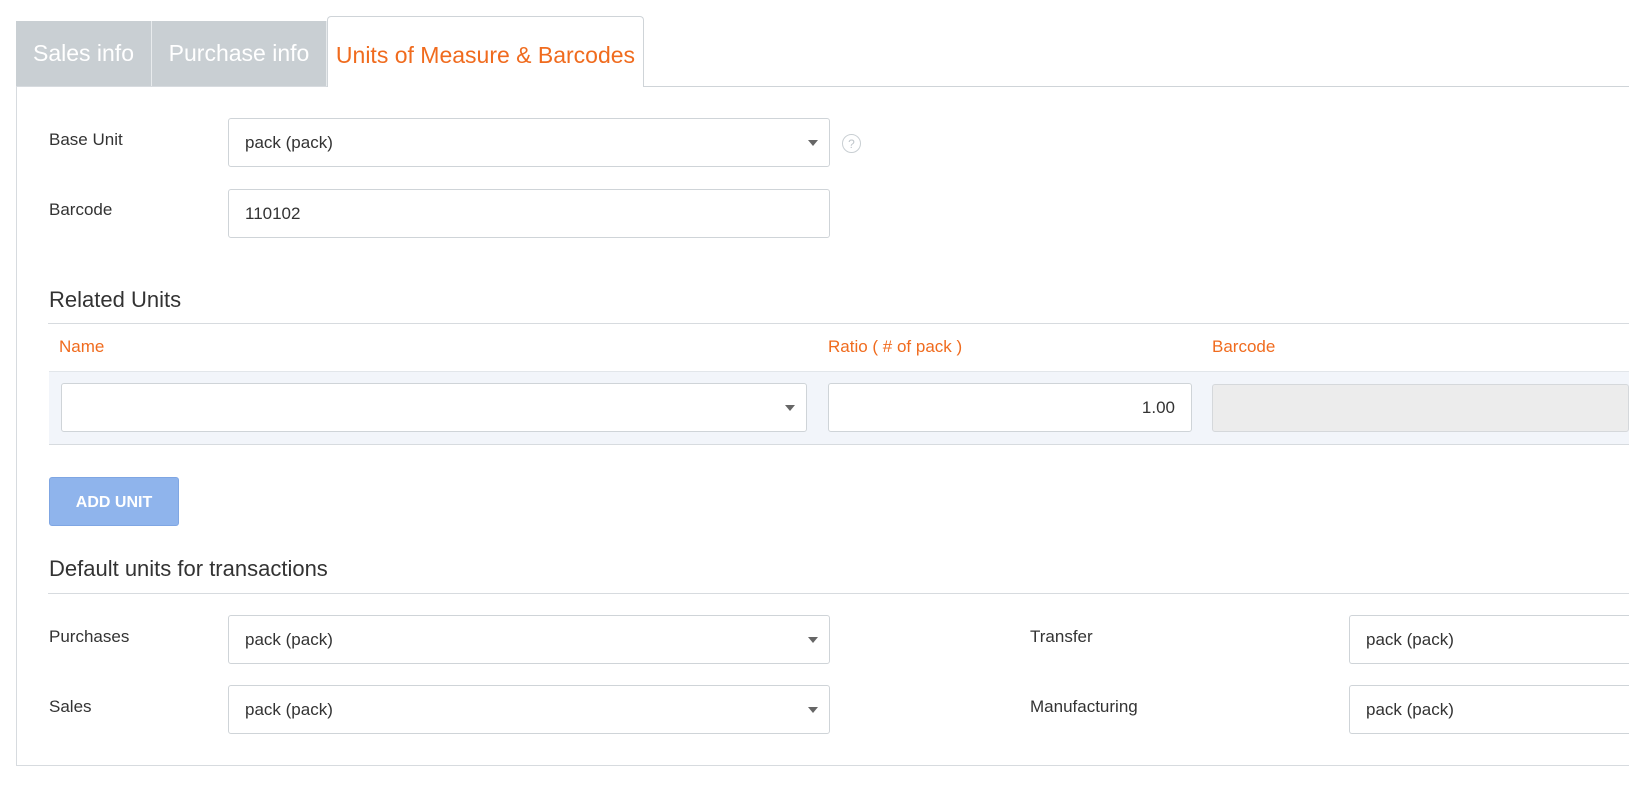 Image resolution: width=1629 pixels, height=808 pixels. I want to click on column-header-ratio: Ratio ( # of pack ), so click(895, 346).